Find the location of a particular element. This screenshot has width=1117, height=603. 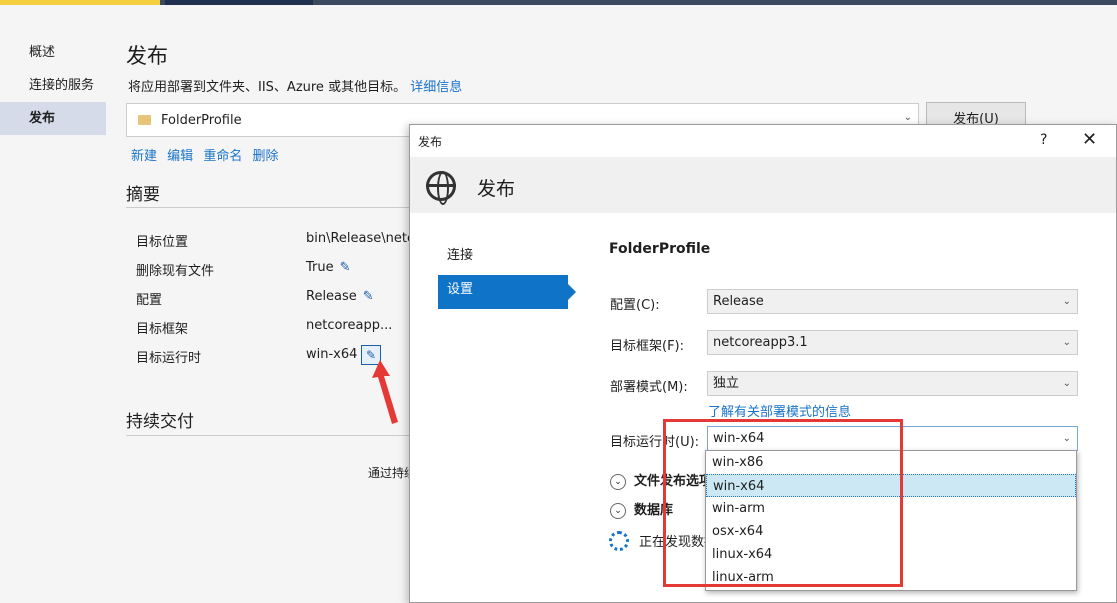

document-tab is located at coordinates (239, 2).